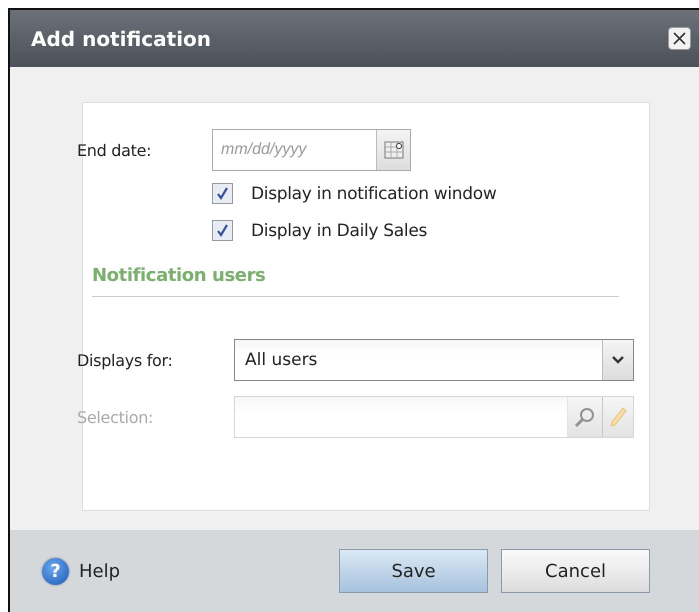 The width and height of the screenshot is (699, 612). Describe the element at coordinates (373, 194) in the screenshot. I see `checkbox-label: Display in notification window` at that location.